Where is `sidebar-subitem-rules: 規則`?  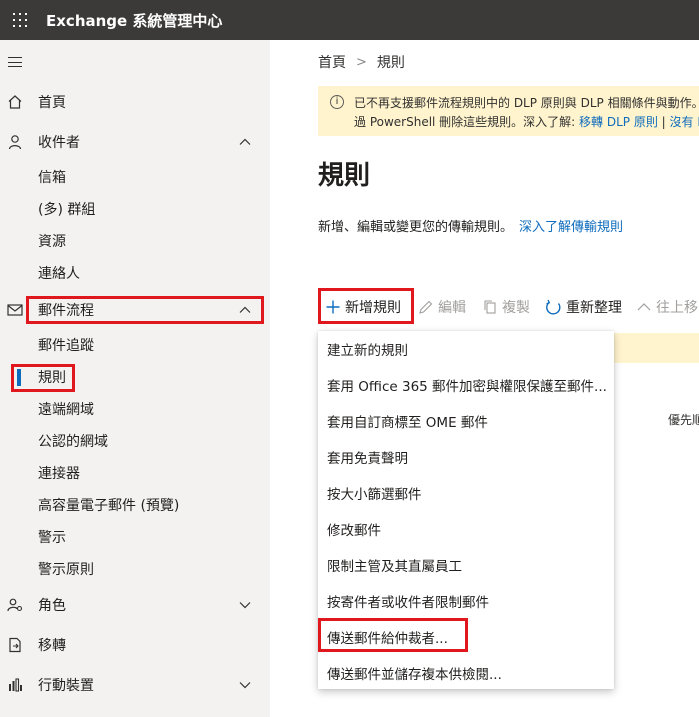 sidebar-subitem-rules: 規則 is located at coordinates (135, 377).